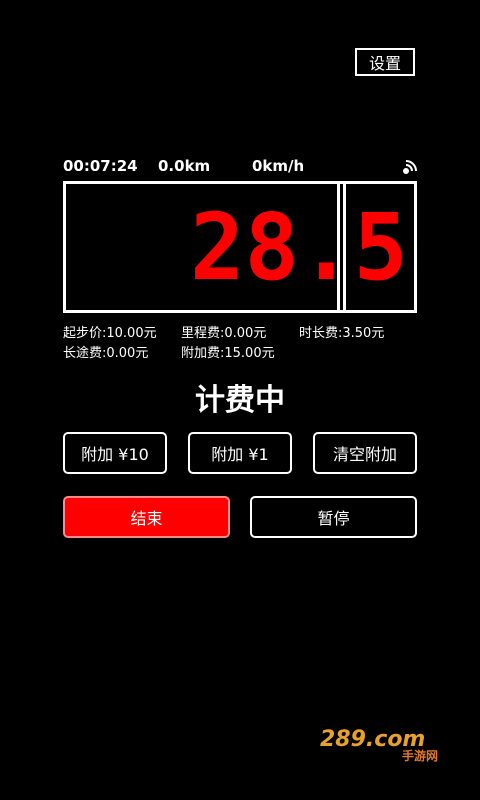  Describe the element at coordinates (278, 166) in the screenshot. I see `speed-value: 0km/h` at that location.